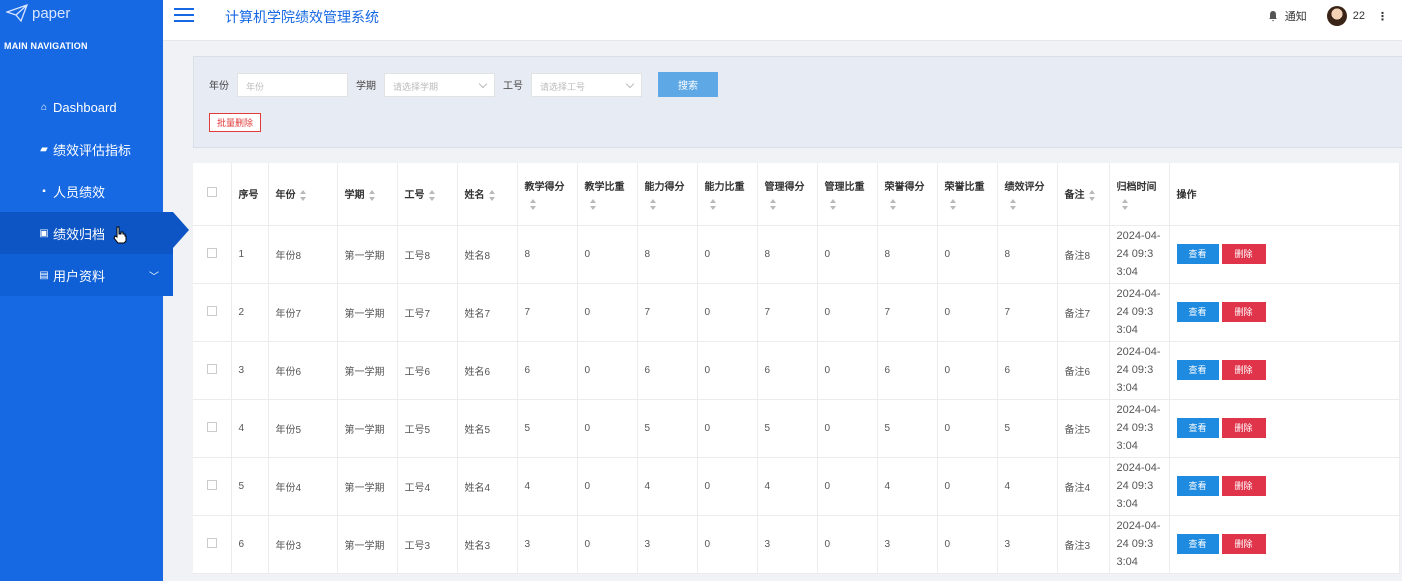 The height and width of the screenshot is (581, 1402). I want to click on cell-no: 5, so click(250, 486).